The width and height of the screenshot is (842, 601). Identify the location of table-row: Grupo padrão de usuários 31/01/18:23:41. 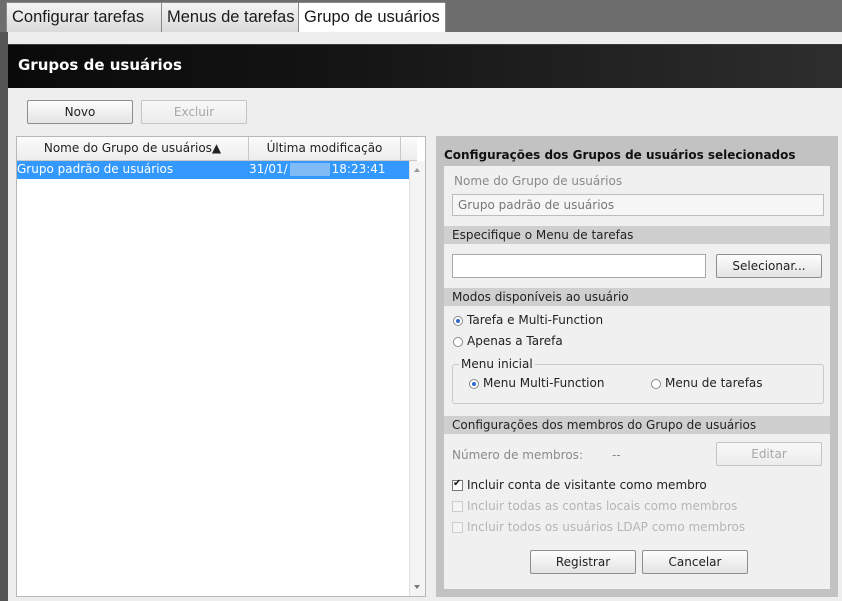
(217, 170).